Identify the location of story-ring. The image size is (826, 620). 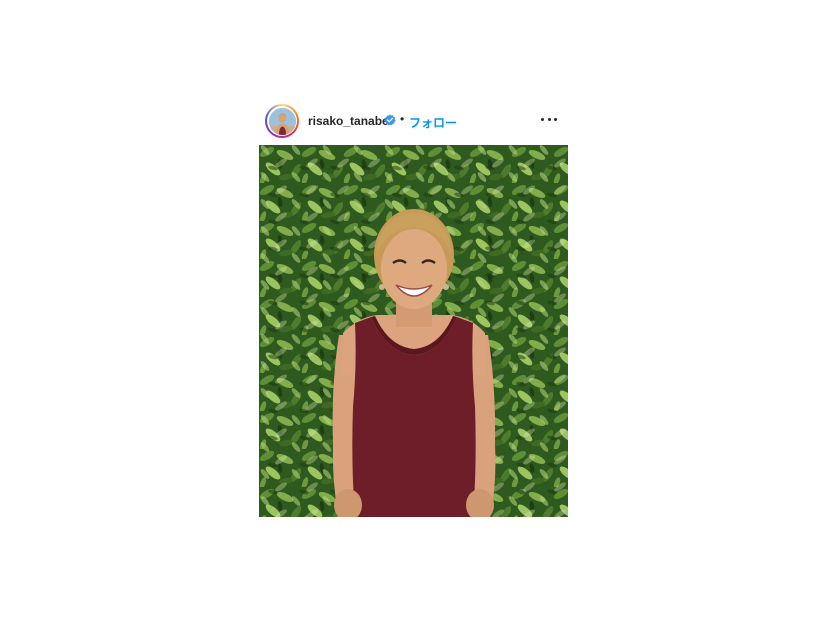
(282, 121).